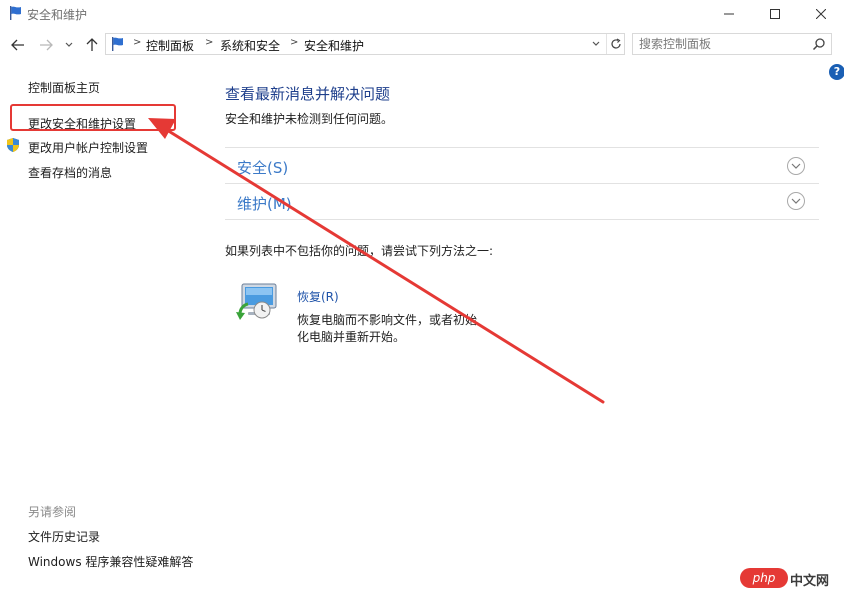  I want to click on search-input, so click(724, 44).